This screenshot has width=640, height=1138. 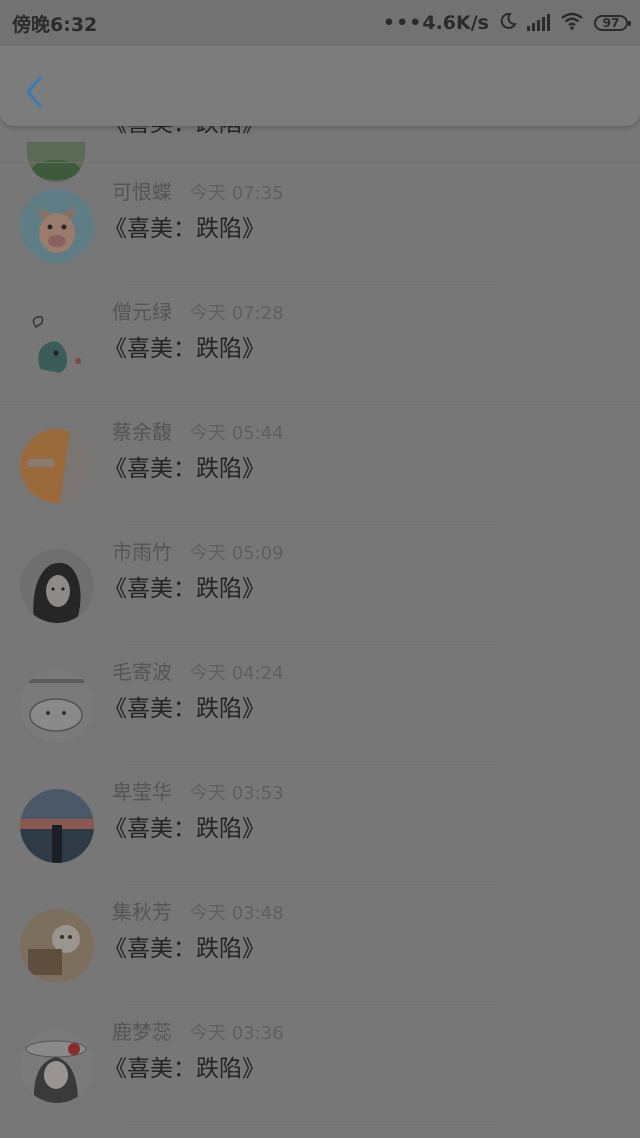 What do you see at coordinates (237, 793) in the screenshot?
I see `timestamp: 今天 03:53` at bounding box center [237, 793].